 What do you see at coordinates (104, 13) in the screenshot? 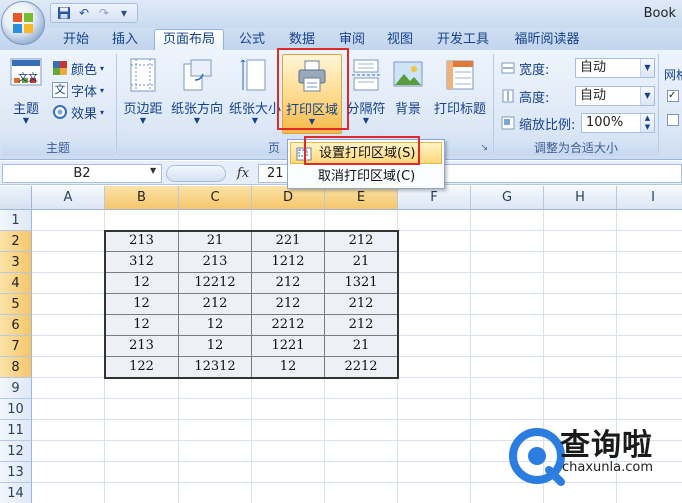
I see `redo-icon: ↷` at bounding box center [104, 13].